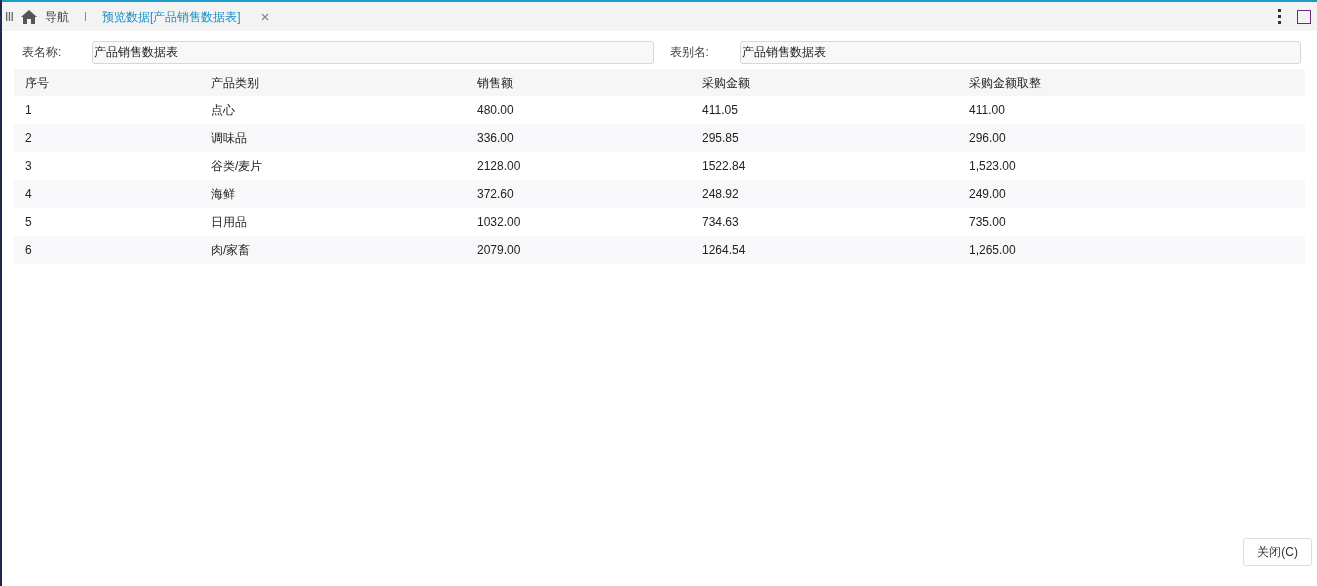  I want to click on table-cell: 734.63, so click(824, 222).